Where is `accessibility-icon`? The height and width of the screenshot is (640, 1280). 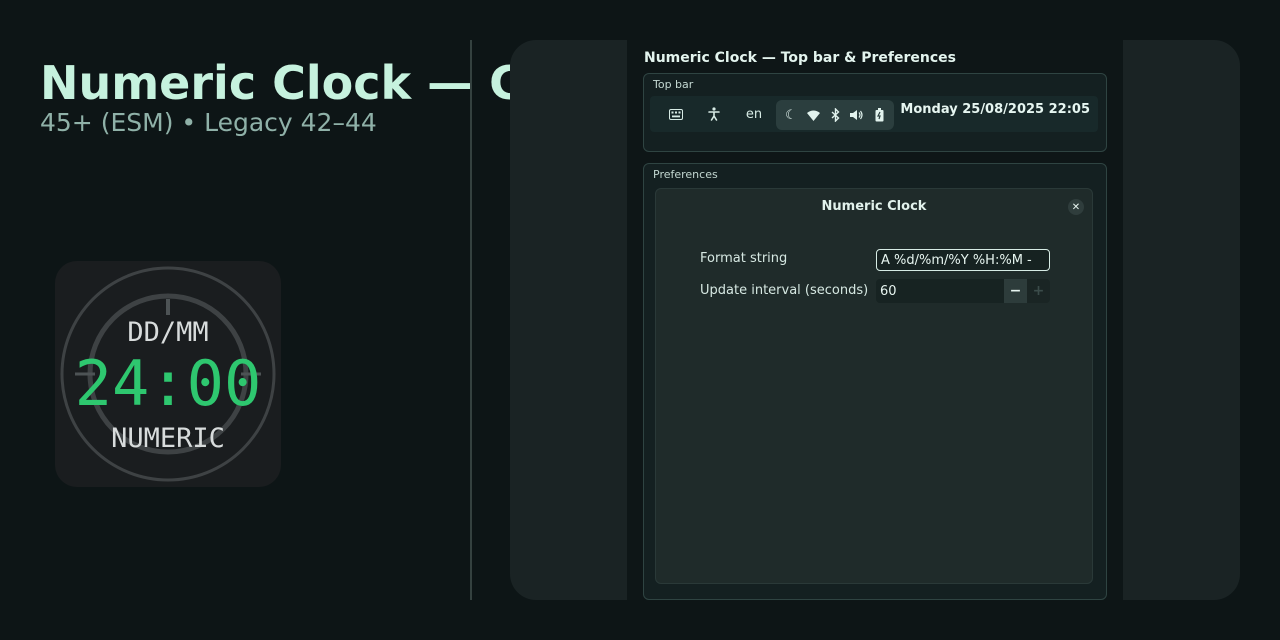
accessibility-icon is located at coordinates (714, 114).